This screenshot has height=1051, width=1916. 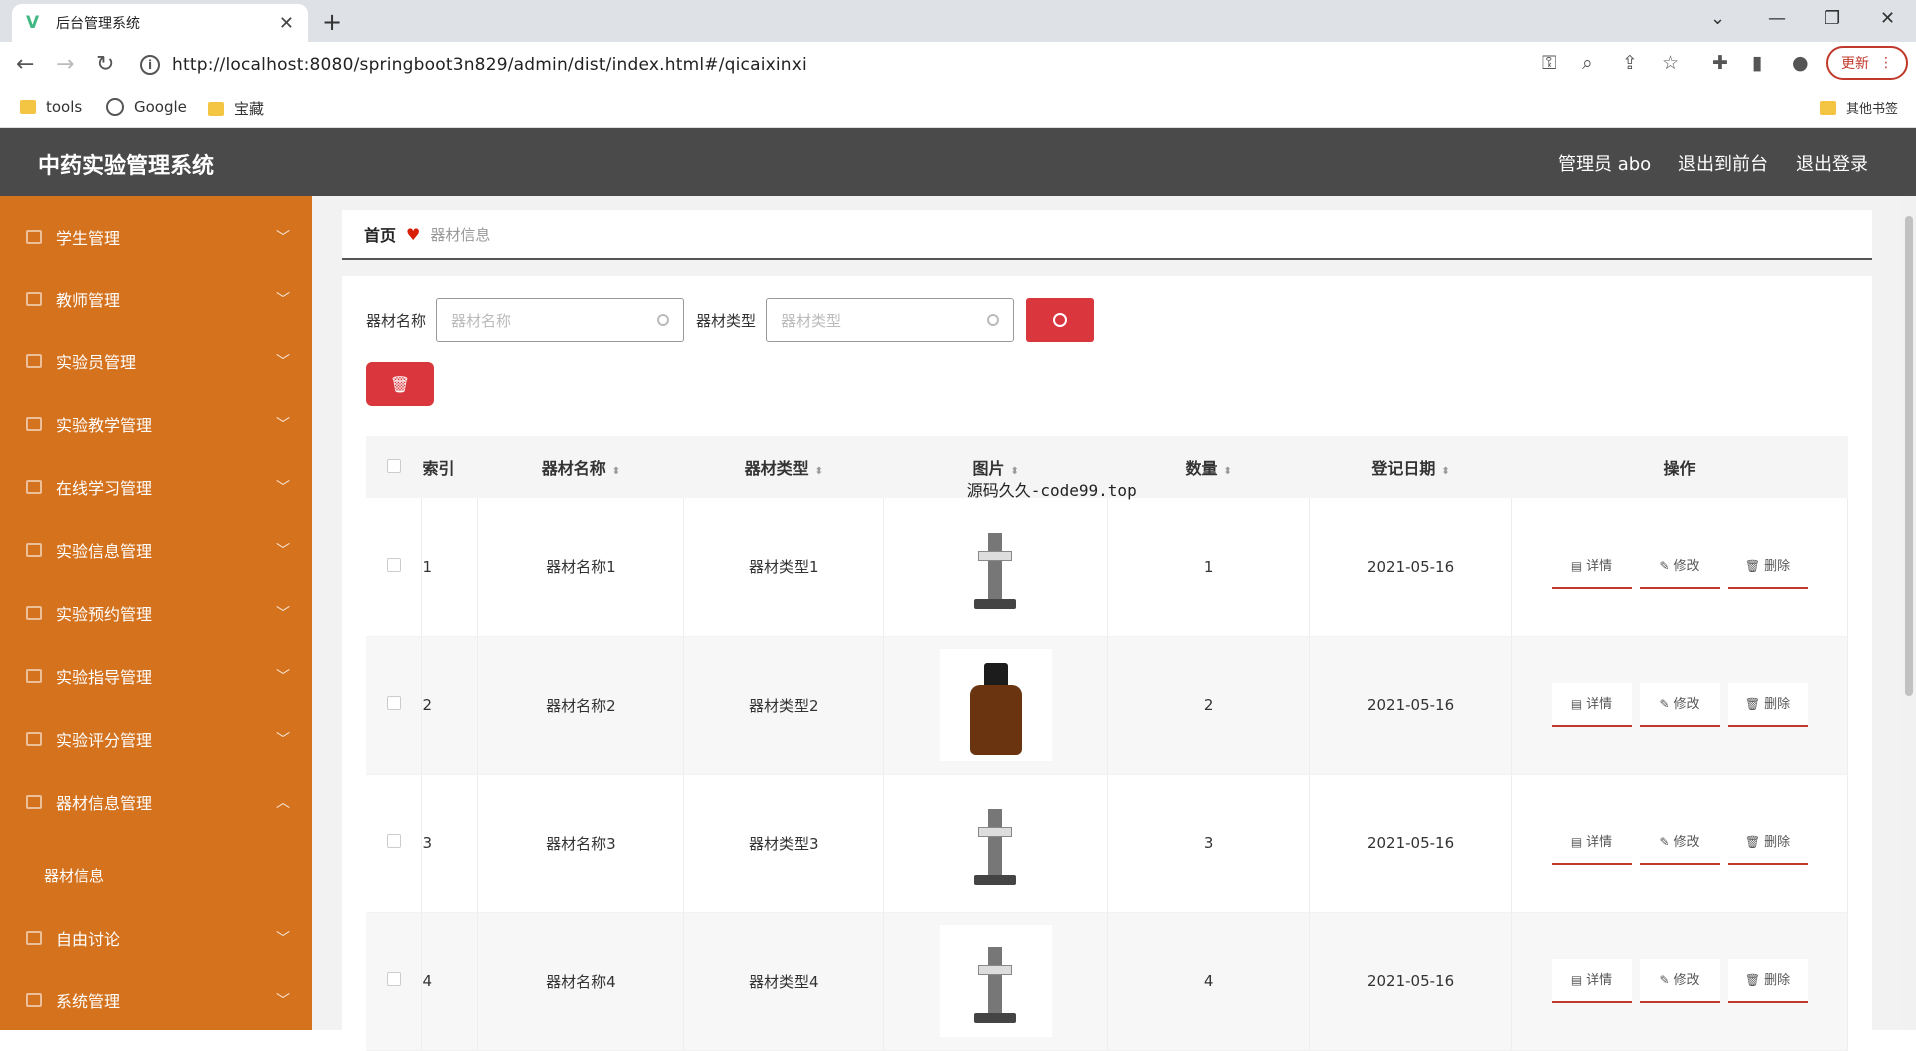 What do you see at coordinates (1717, 18) in the screenshot?
I see `tab-search-icon: ⌄` at bounding box center [1717, 18].